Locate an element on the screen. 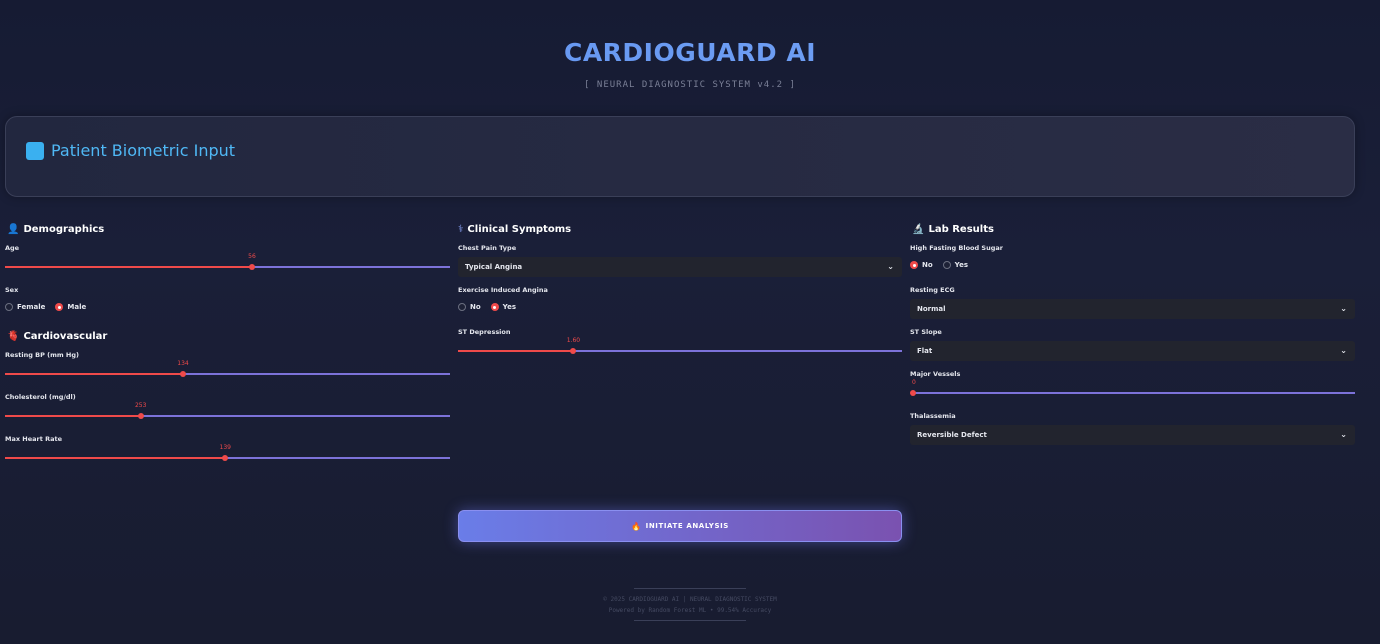 This screenshot has height=644, width=1380. person-icon: 👤 is located at coordinates (13, 229).